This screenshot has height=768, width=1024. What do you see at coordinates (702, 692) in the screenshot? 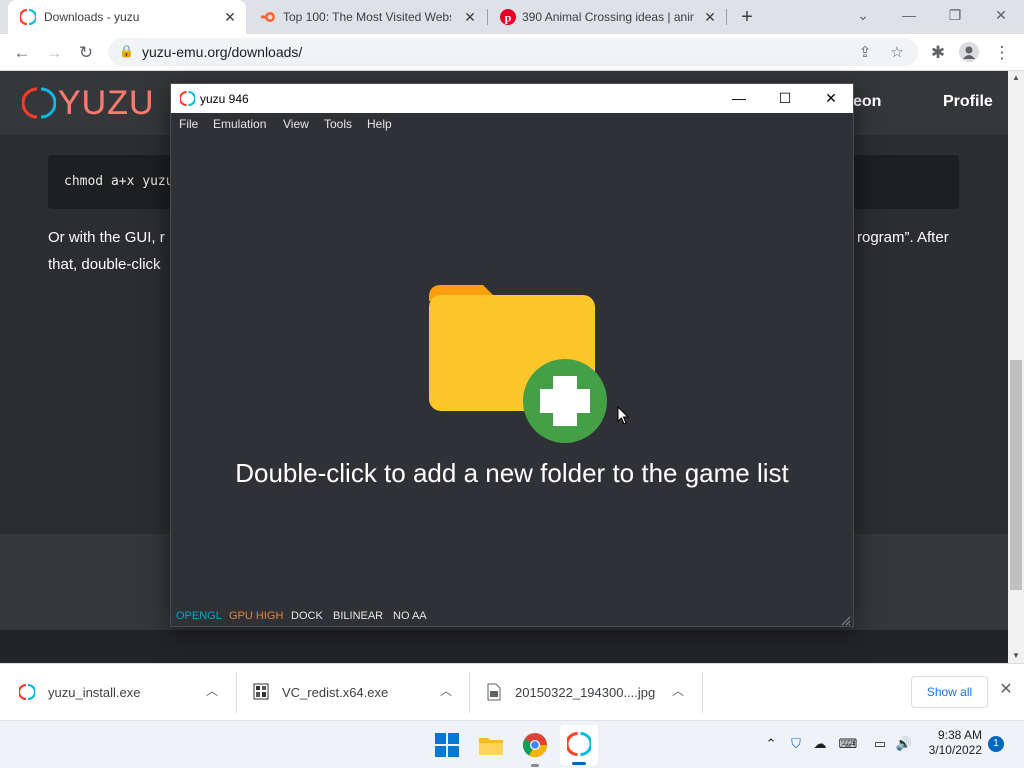
I see `divider` at bounding box center [702, 692].